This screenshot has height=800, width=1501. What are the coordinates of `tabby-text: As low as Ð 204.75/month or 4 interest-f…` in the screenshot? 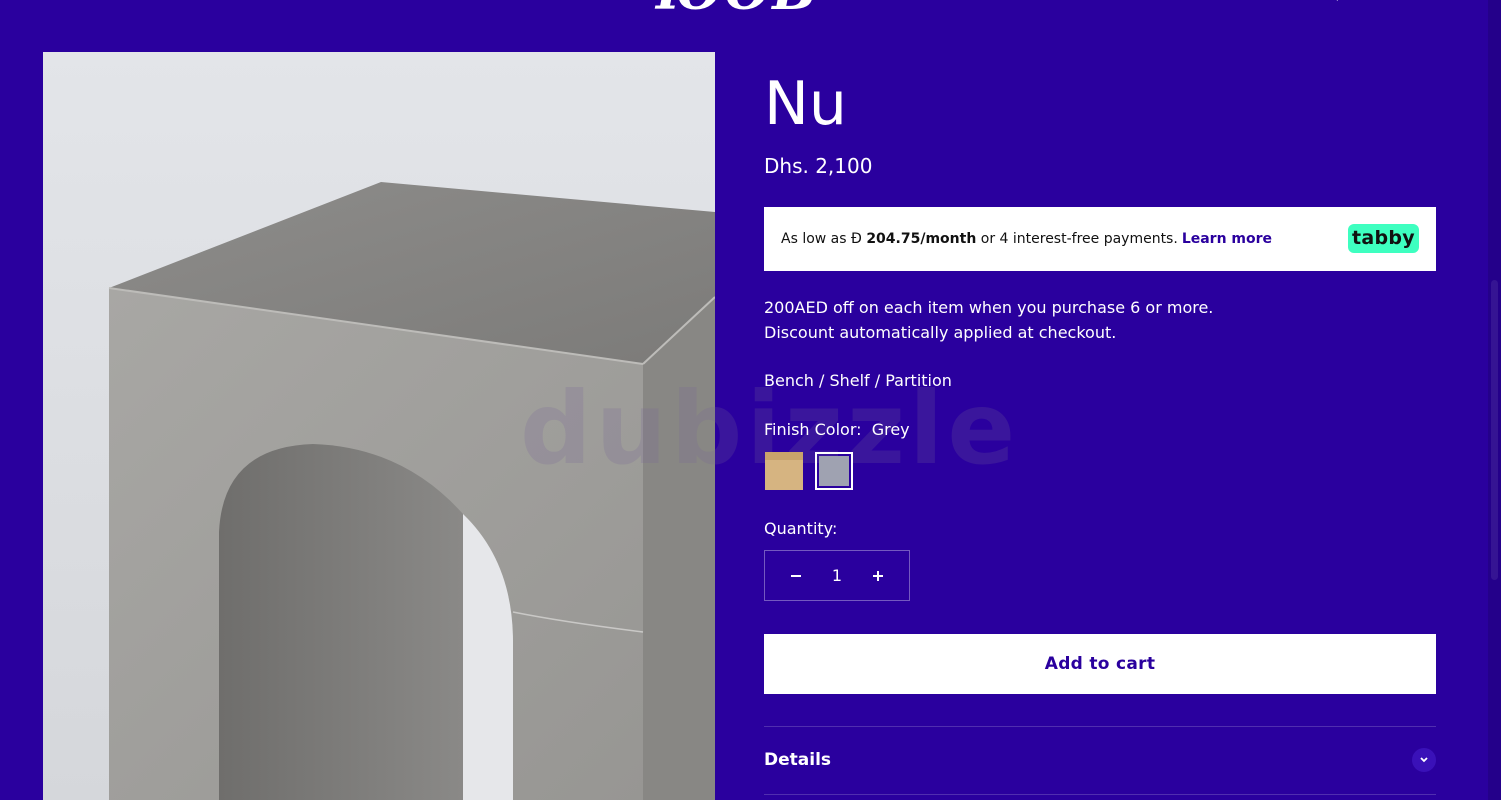 It's located at (1027, 239).